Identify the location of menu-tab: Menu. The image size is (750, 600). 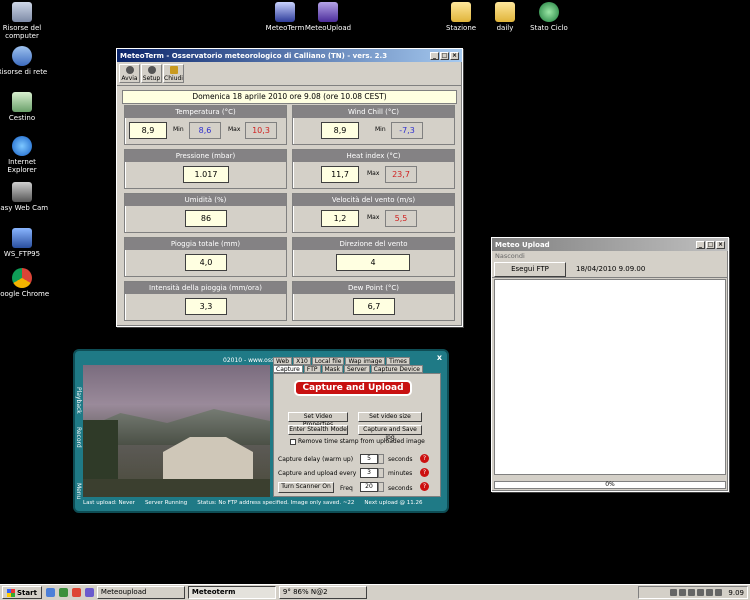
(78, 491).